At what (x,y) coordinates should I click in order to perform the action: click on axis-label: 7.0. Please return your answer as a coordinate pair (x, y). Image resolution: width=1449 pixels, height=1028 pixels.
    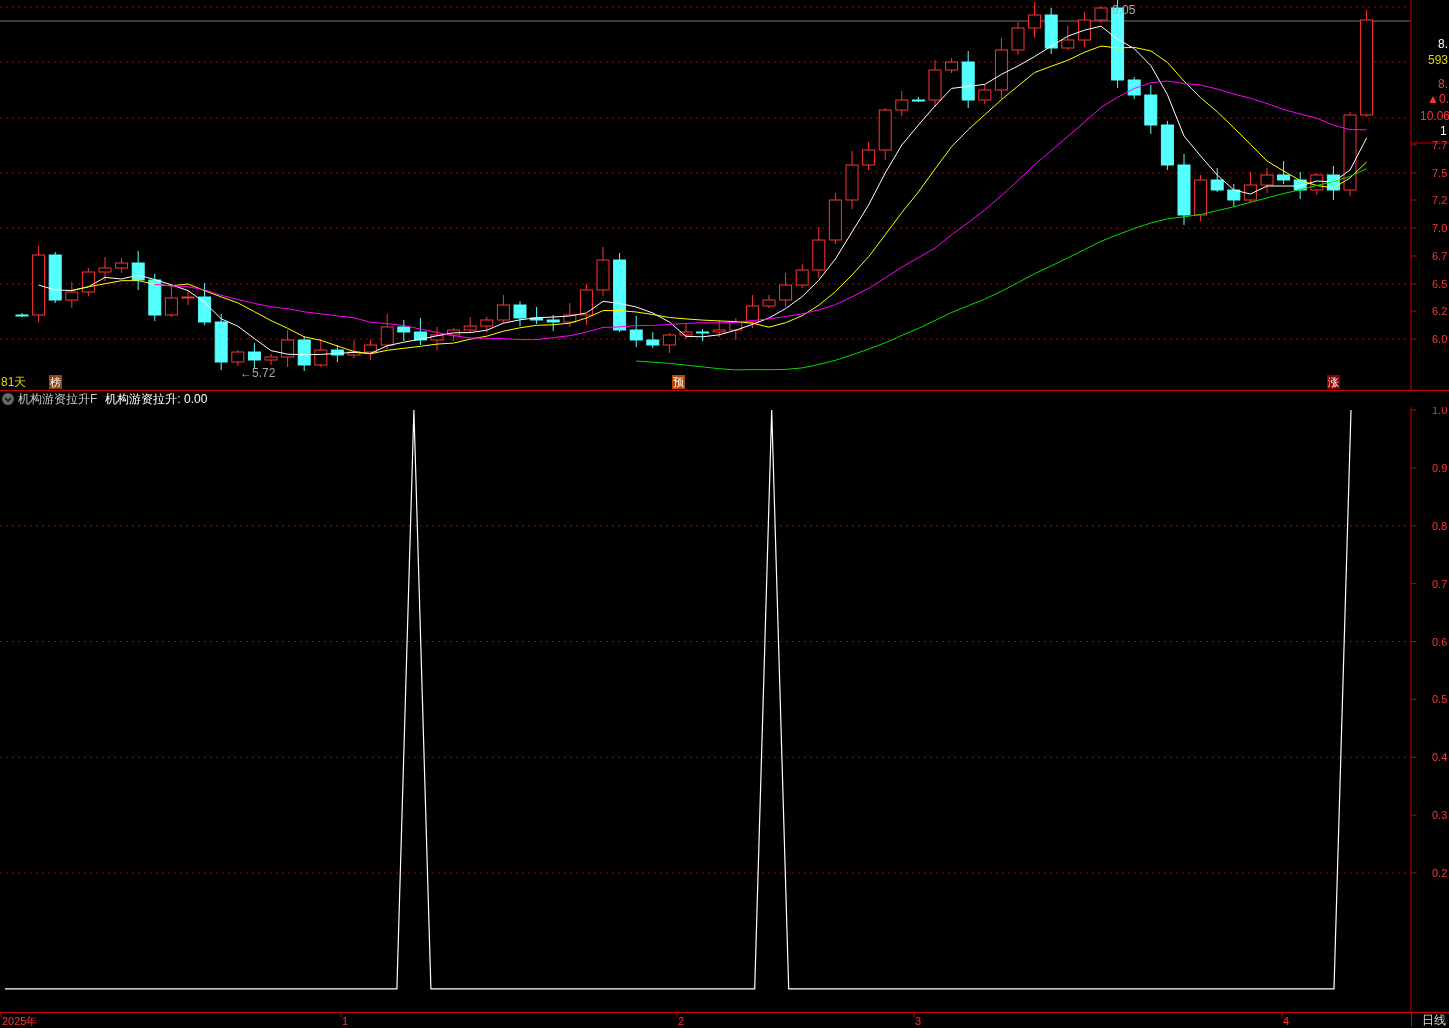
    Looking at the image, I should click on (1440, 228).